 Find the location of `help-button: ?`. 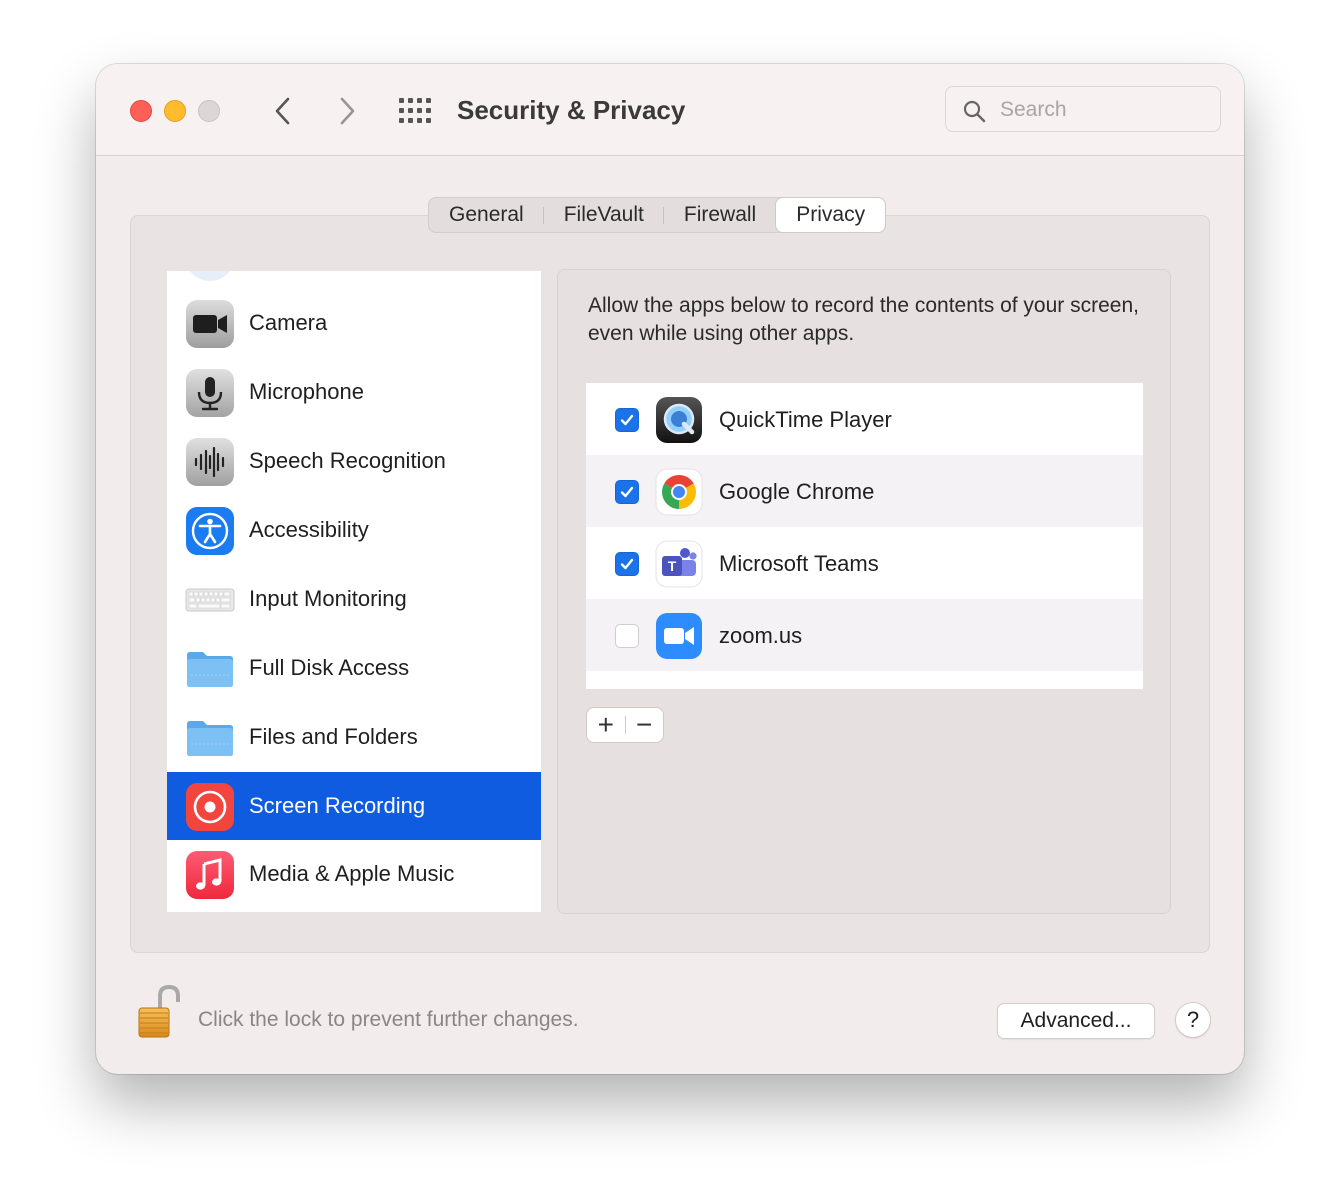

help-button: ? is located at coordinates (1193, 1020).